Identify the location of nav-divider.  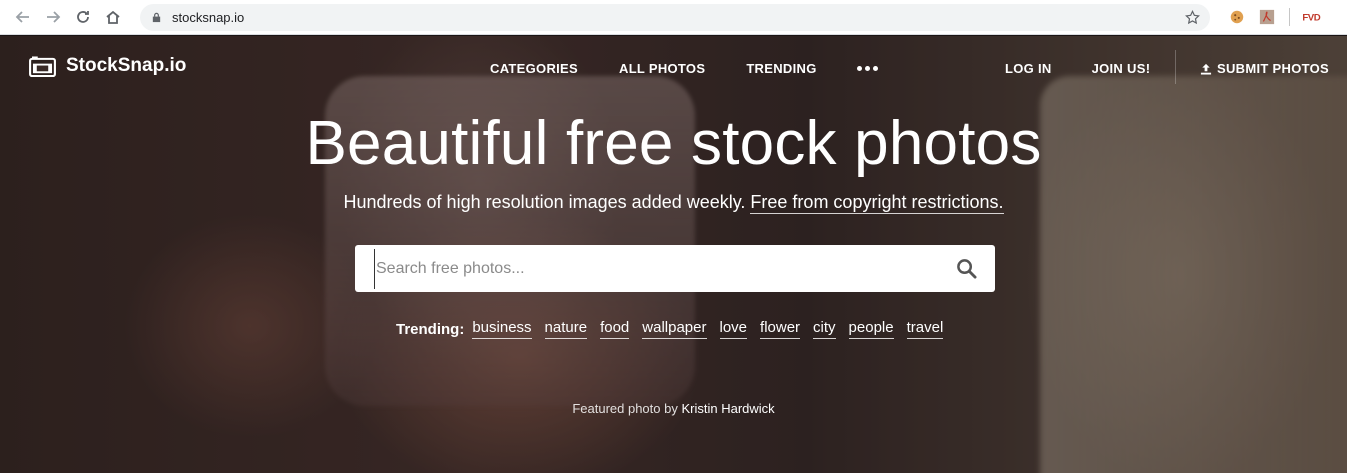
(1175, 67).